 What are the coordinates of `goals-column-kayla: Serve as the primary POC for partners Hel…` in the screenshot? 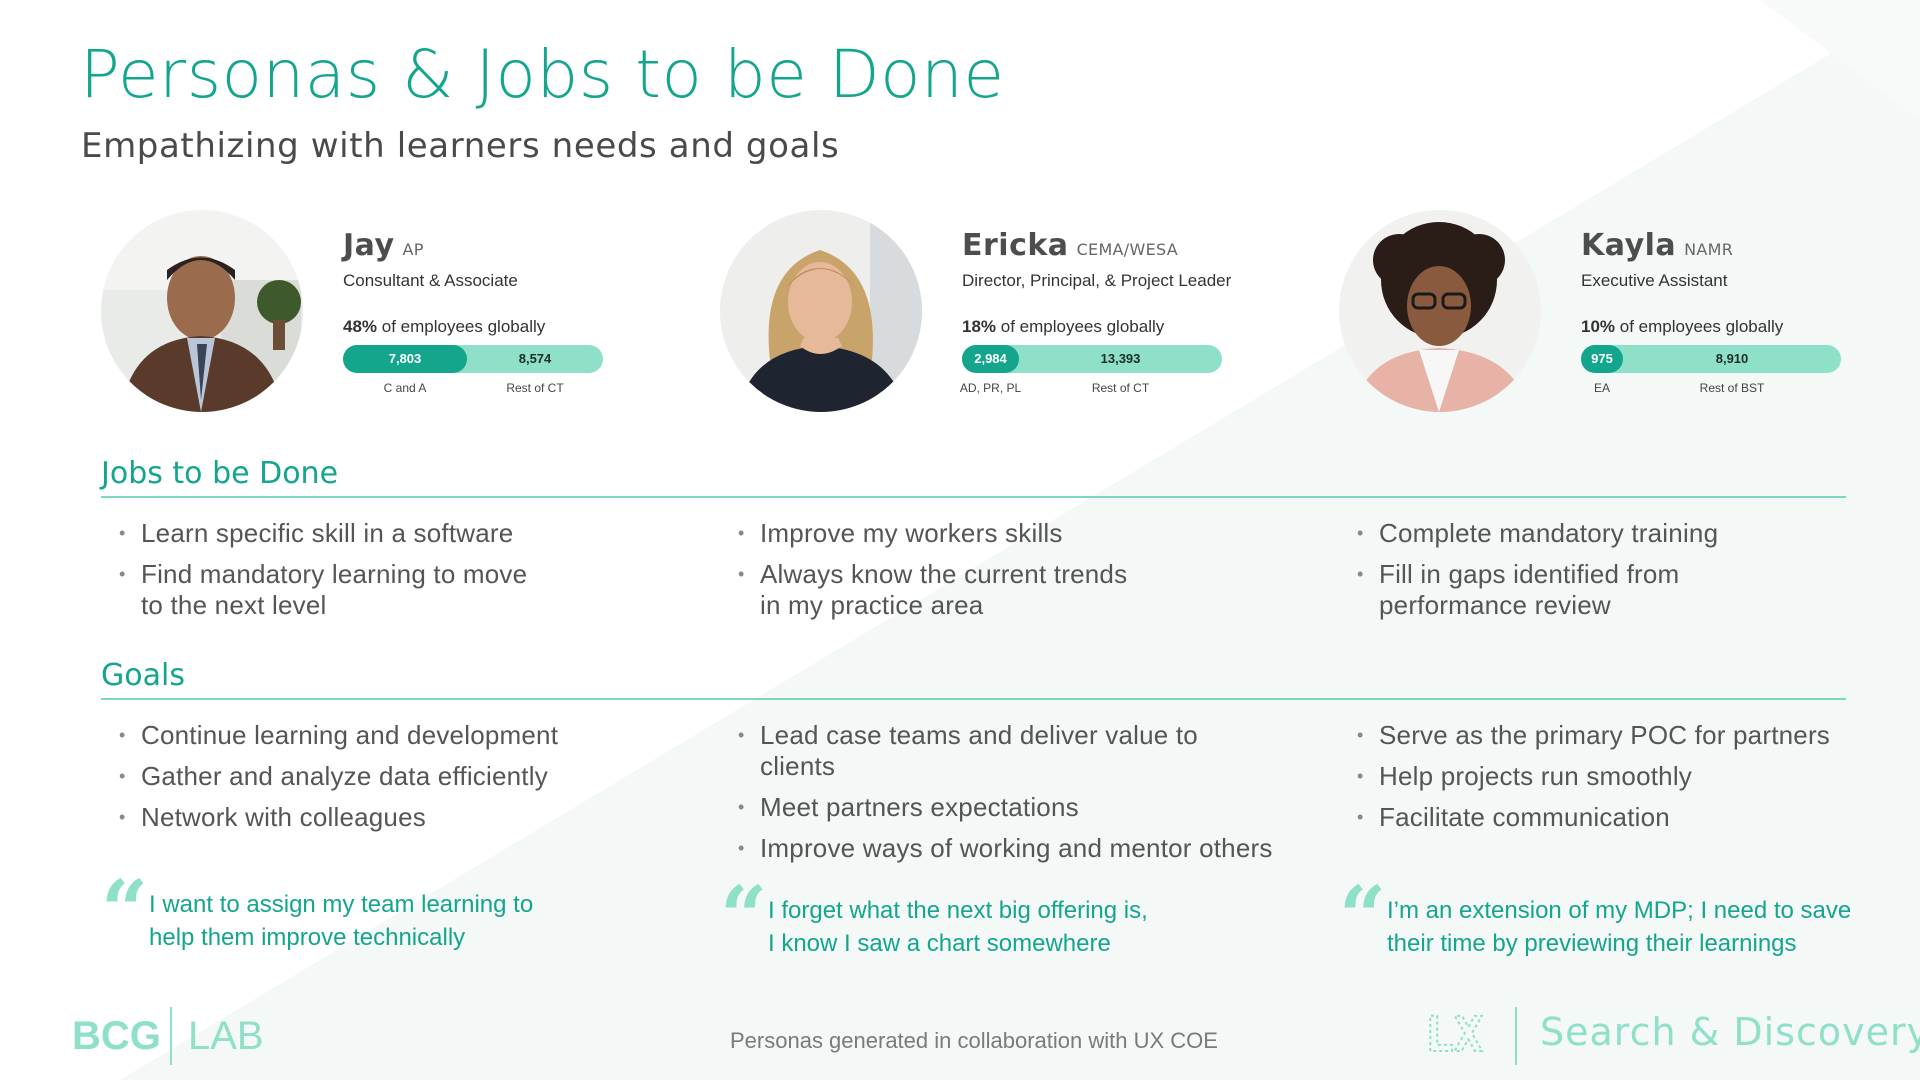 It's located at (1619, 781).